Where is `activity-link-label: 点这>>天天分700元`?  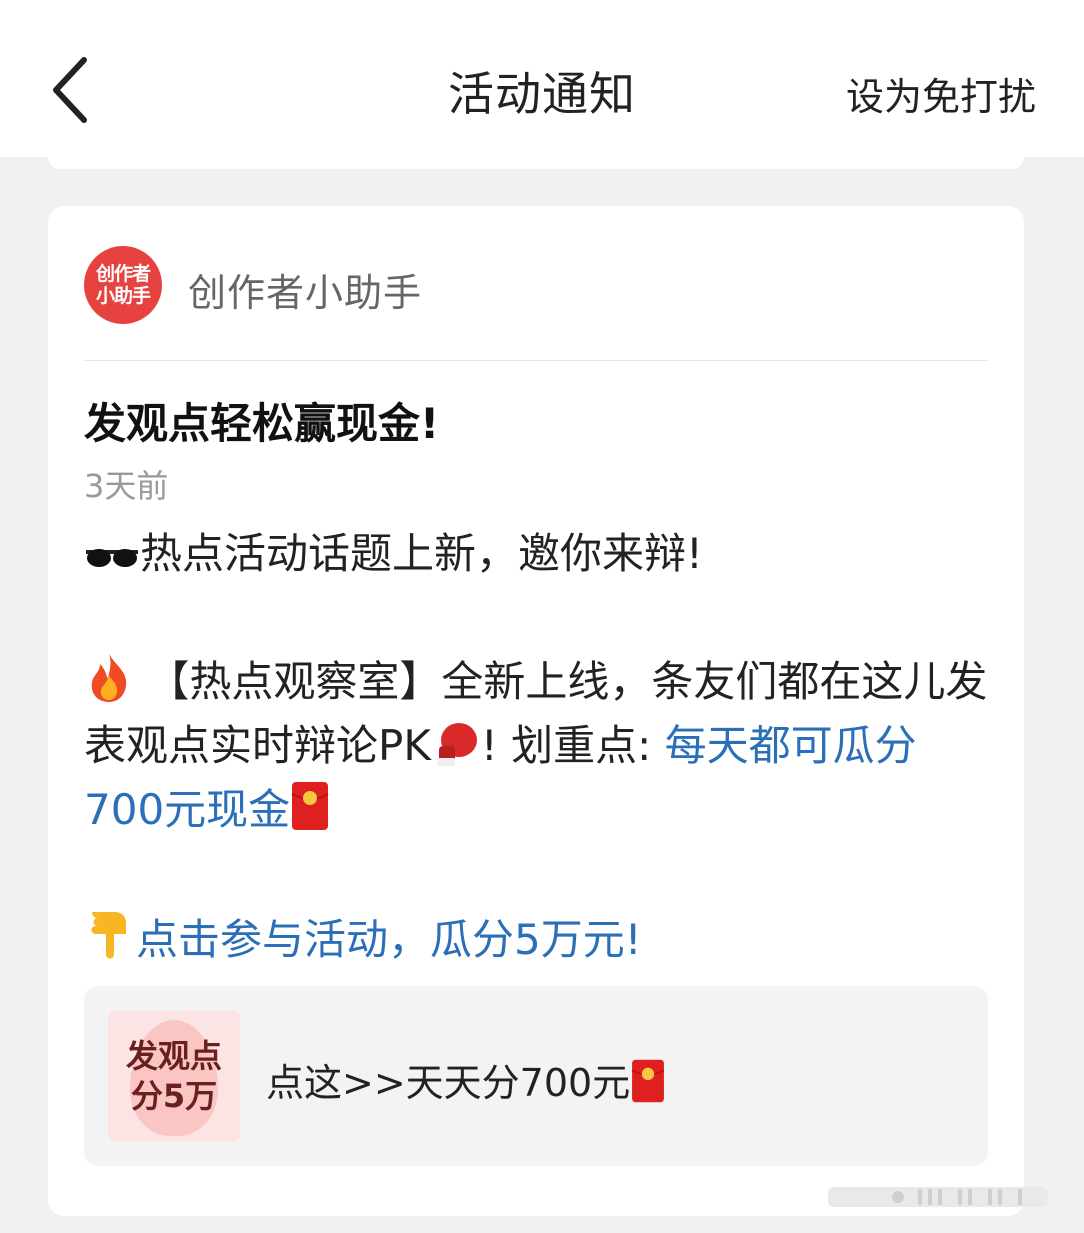 activity-link-label: 点这>>天天分700元 is located at coordinates (466, 1079).